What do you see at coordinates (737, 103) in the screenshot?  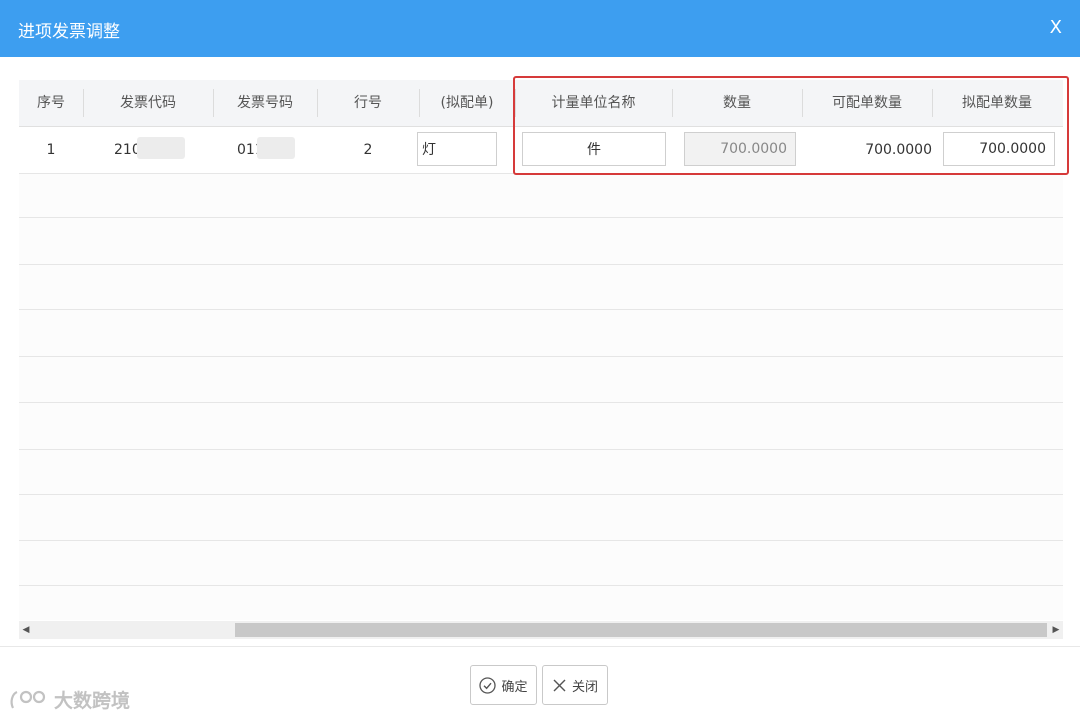 I see `header-quantity: 数量` at bounding box center [737, 103].